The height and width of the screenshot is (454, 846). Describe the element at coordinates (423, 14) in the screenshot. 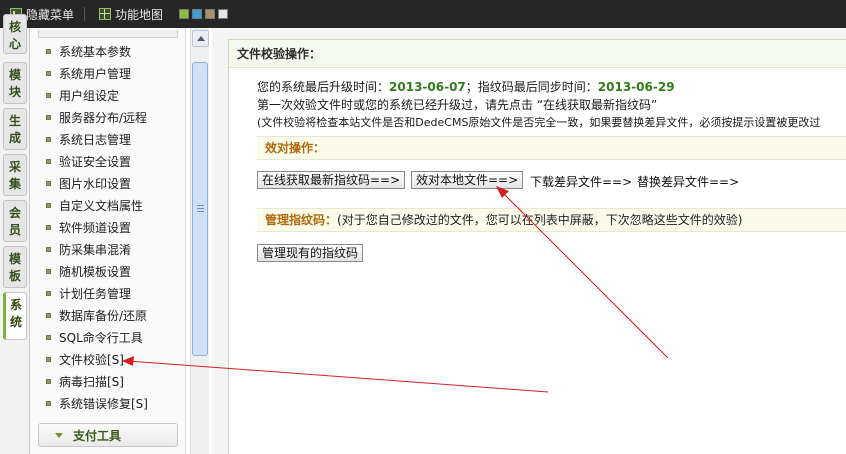

I see `top-toolbar: 隐藏菜单 功能地图` at that location.